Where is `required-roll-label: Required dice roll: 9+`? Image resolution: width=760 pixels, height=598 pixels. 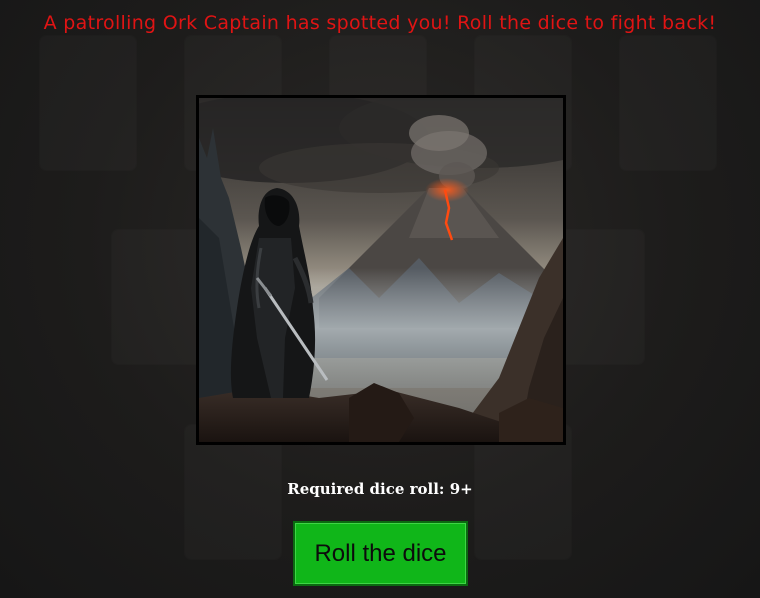 required-roll-label: Required dice roll: 9+ is located at coordinates (380, 489).